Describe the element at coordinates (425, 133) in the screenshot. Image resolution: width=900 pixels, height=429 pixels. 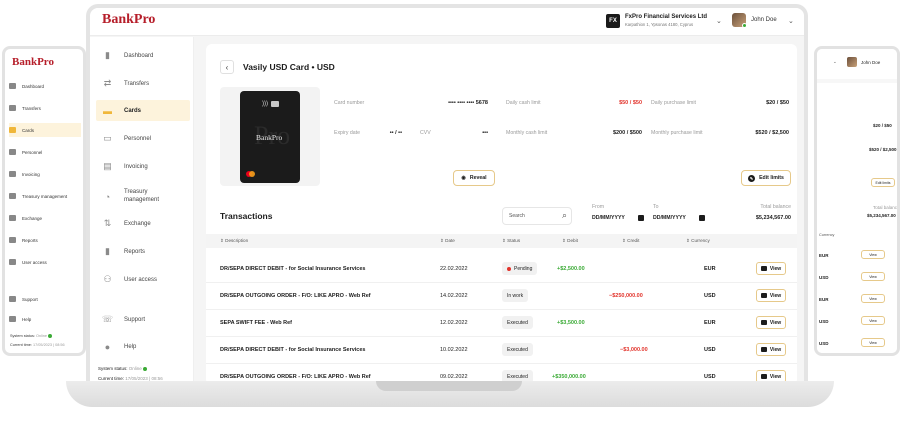
I see `cvv-label: CVV` at that location.